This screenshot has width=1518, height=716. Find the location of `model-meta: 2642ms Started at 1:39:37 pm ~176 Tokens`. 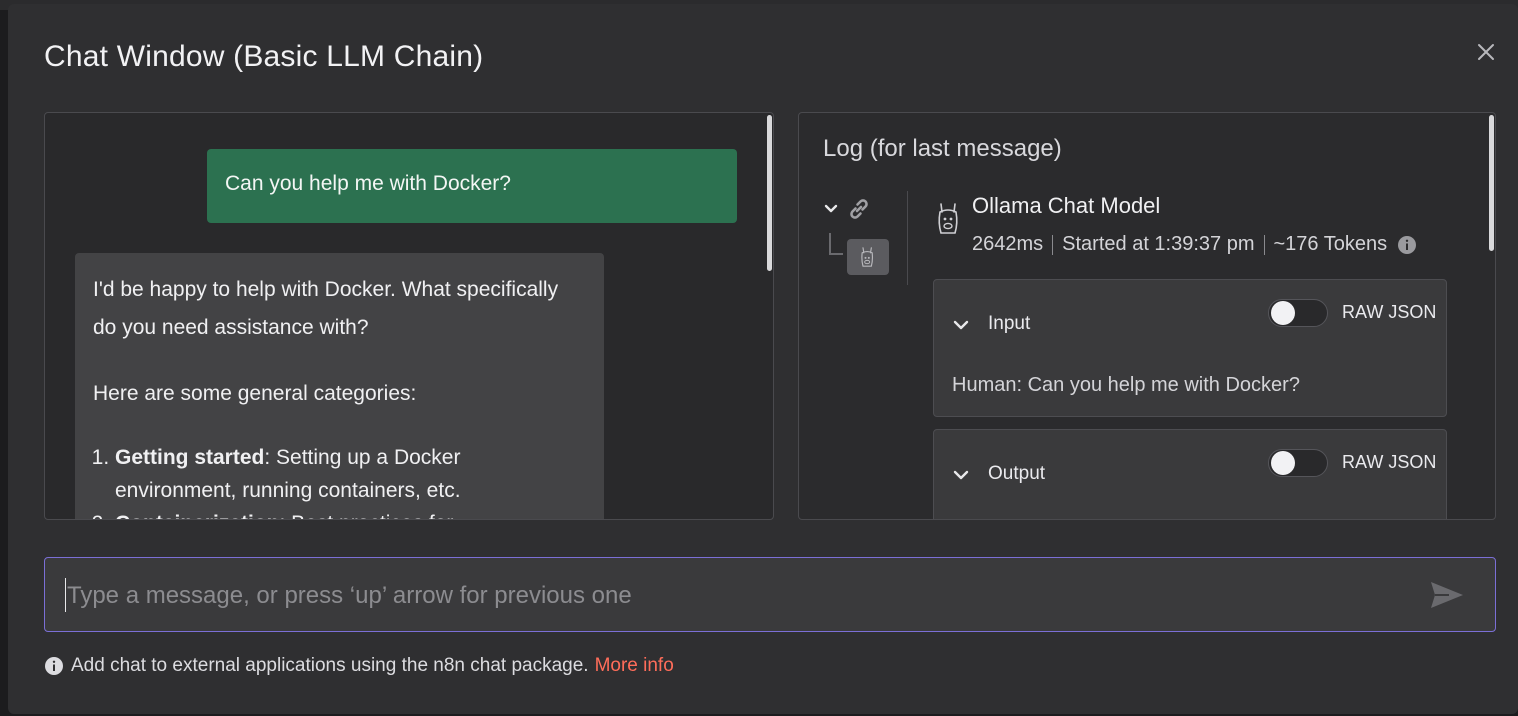

model-meta: 2642ms Started at 1:39:37 pm ~176 Tokens is located at coordinates (1194, 244).